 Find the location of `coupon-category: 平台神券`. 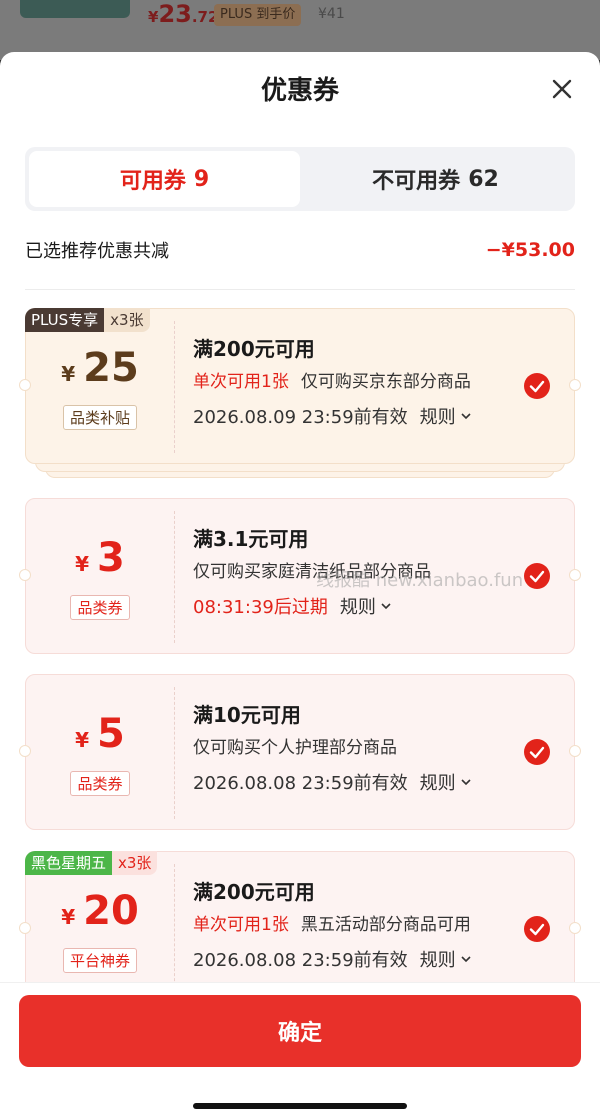

coupon-category: 平台神券 is located at coordinates (99, 960).